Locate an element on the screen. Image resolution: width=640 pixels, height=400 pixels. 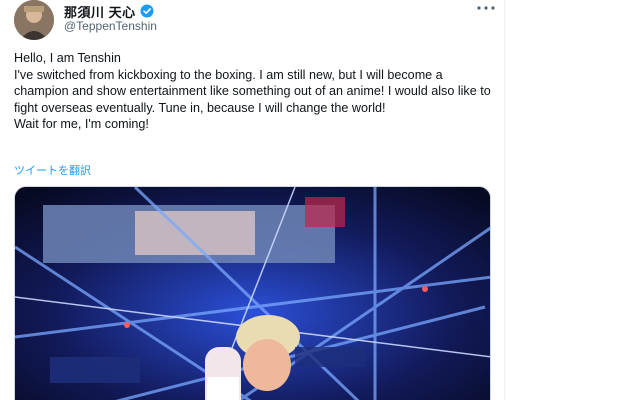
avatar is located at coordinates (34, 20).